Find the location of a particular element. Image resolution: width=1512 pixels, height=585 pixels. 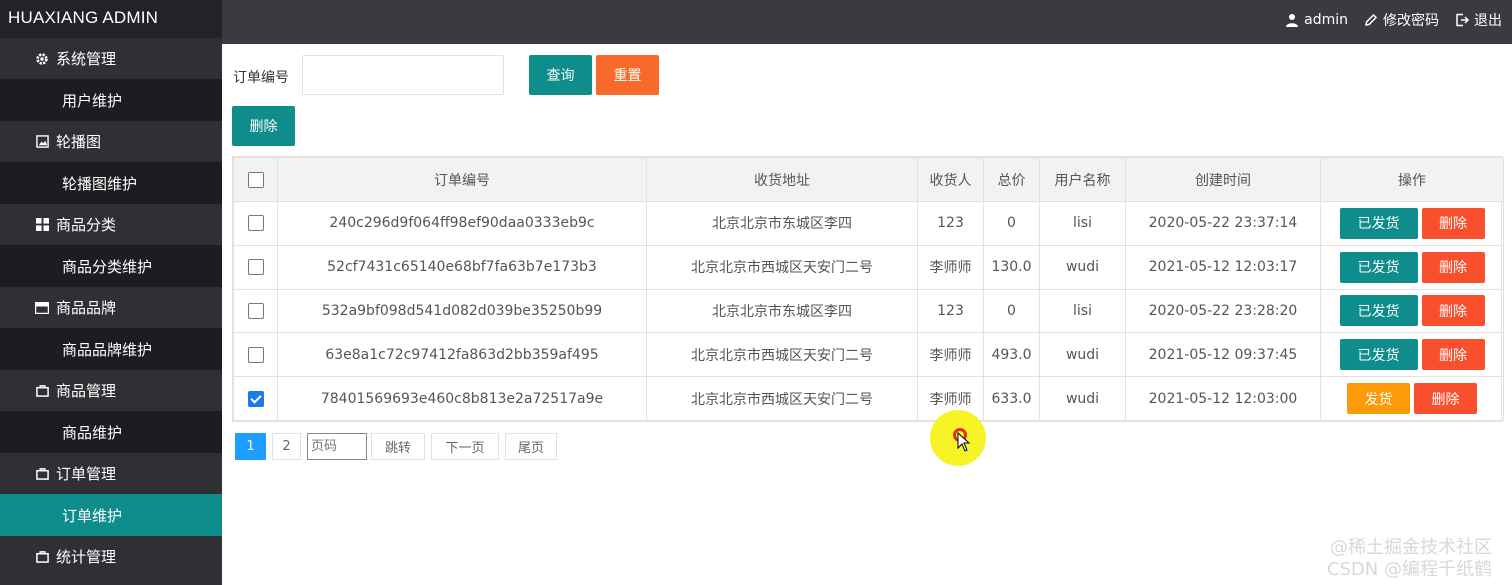

sidebar-group-brand: 商品品牌 is located at coordinates (111, 307).